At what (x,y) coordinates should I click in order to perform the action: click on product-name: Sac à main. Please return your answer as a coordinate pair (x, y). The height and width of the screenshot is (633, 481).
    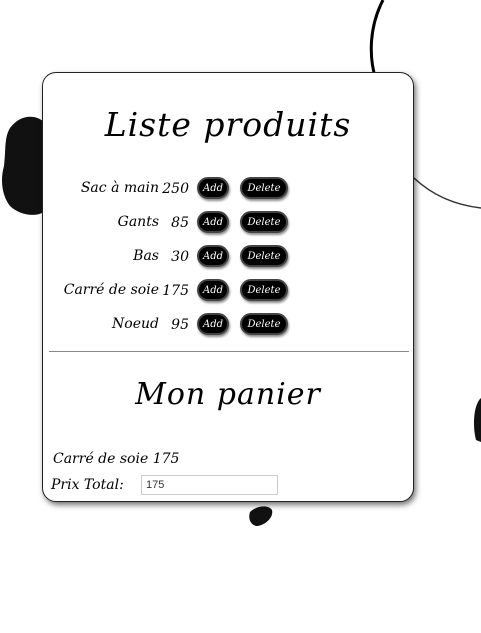
    Looking at the image, I should click on (119, 188).